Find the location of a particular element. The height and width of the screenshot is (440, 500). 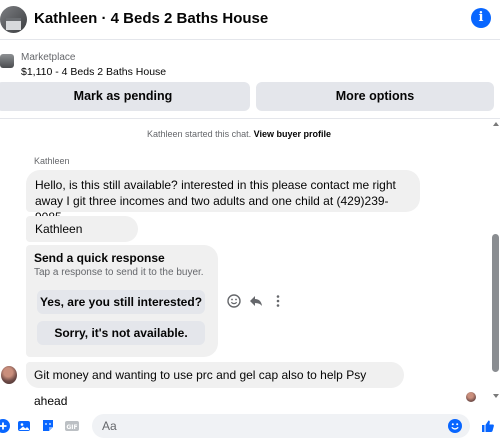

view-buyer-profile-link: View buyer profile is located at coordinates (292, 134).